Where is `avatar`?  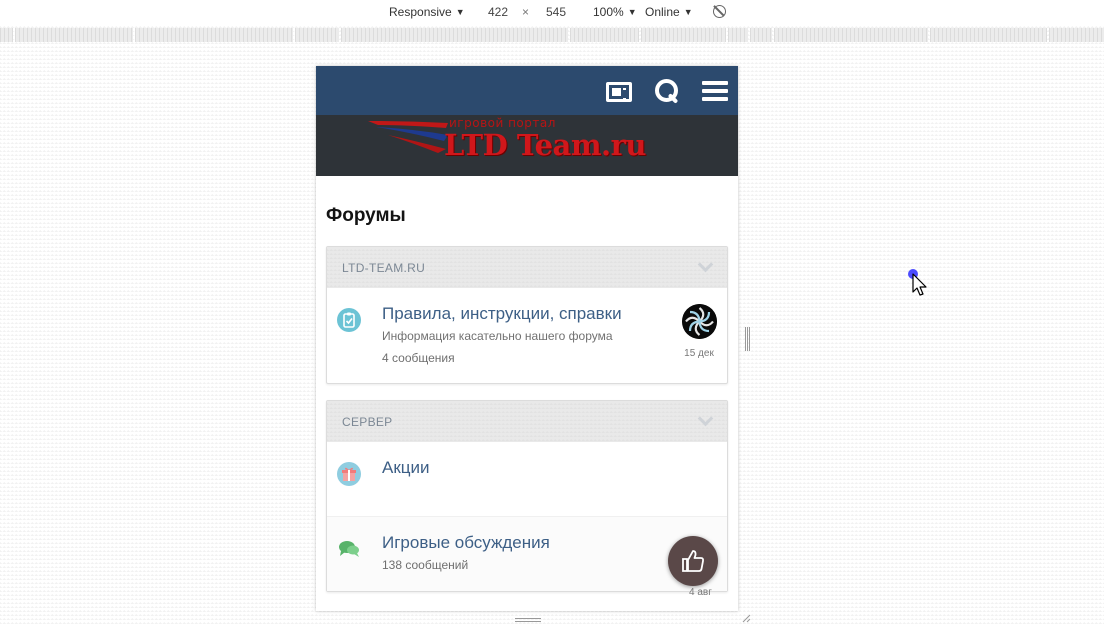 avatar is located at coordinates (699, 321).